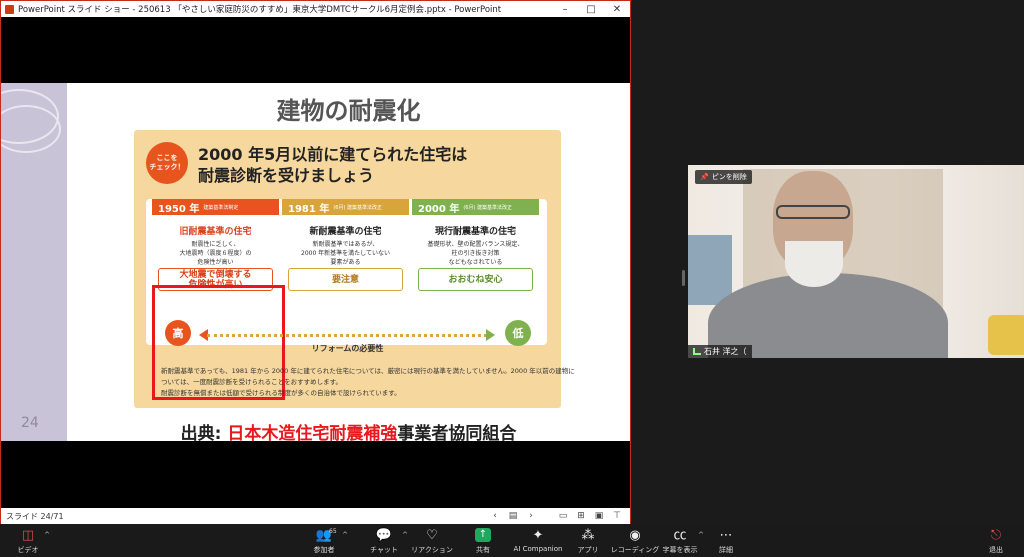 Image resolution: width=1024 pixels, height=557 pixels. Describe the element at coordinates (218, 432) in the screenshot. I see `source-colon: :` at that location.